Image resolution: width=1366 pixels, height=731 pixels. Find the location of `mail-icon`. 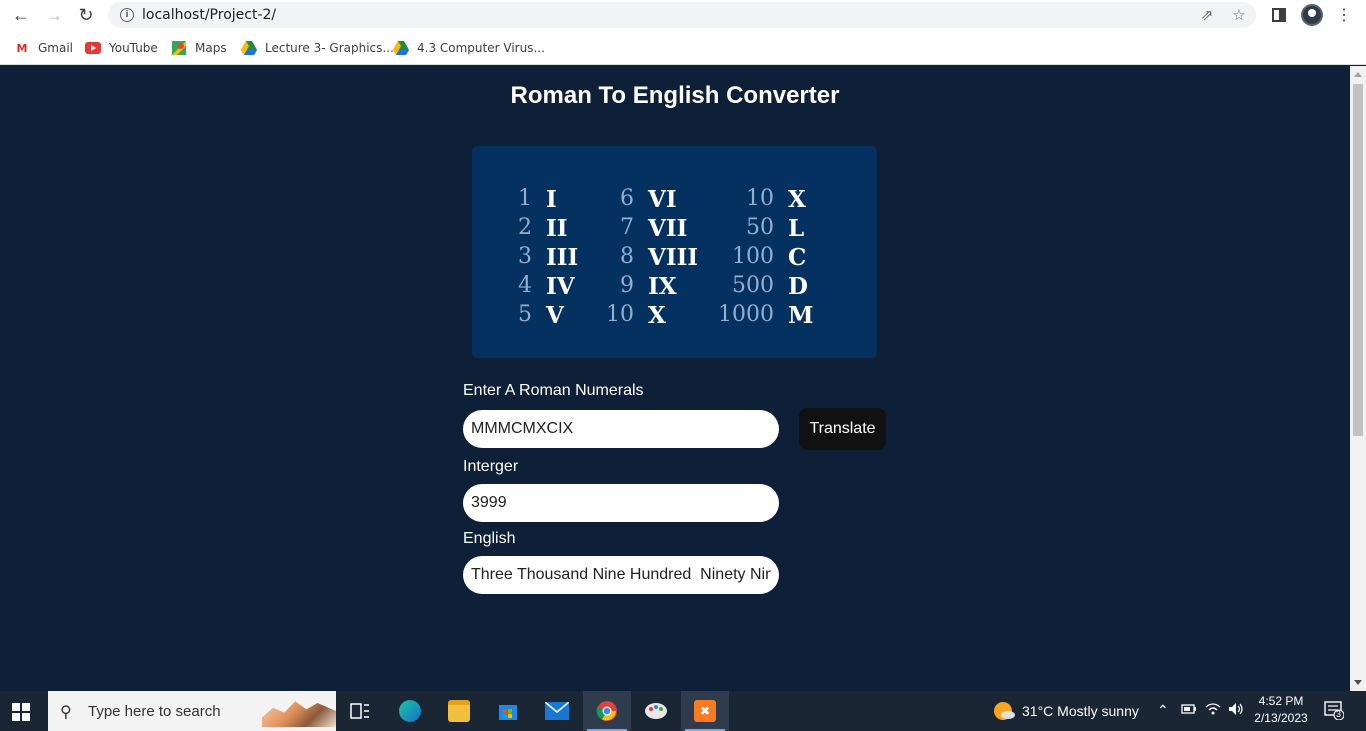

mail-icon is located at coordinates (557, 711).